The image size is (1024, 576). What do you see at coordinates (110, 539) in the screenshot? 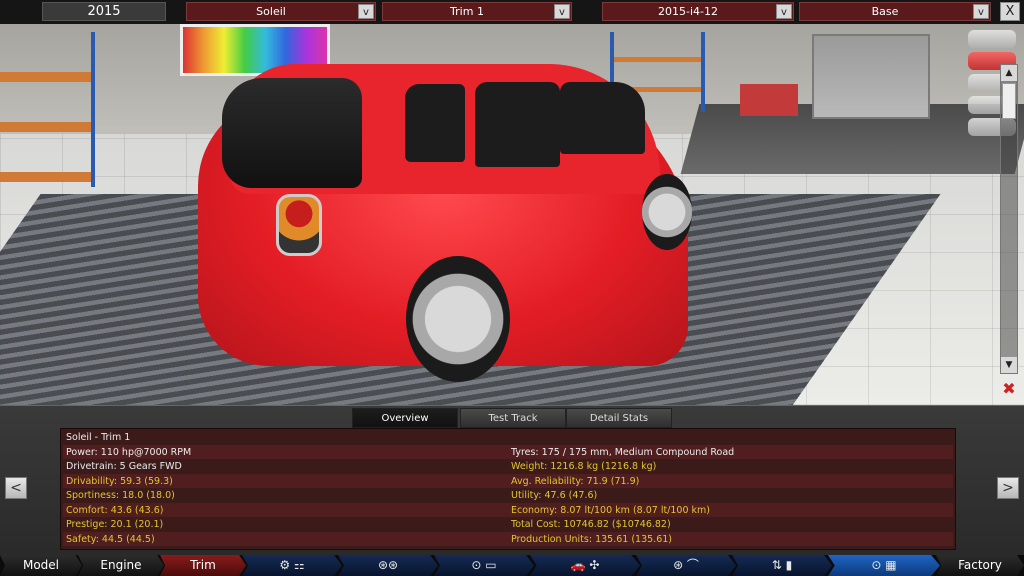
I see `stat-safety: Safety: 44.5 (44.5)` at bounding box center [110, 539].